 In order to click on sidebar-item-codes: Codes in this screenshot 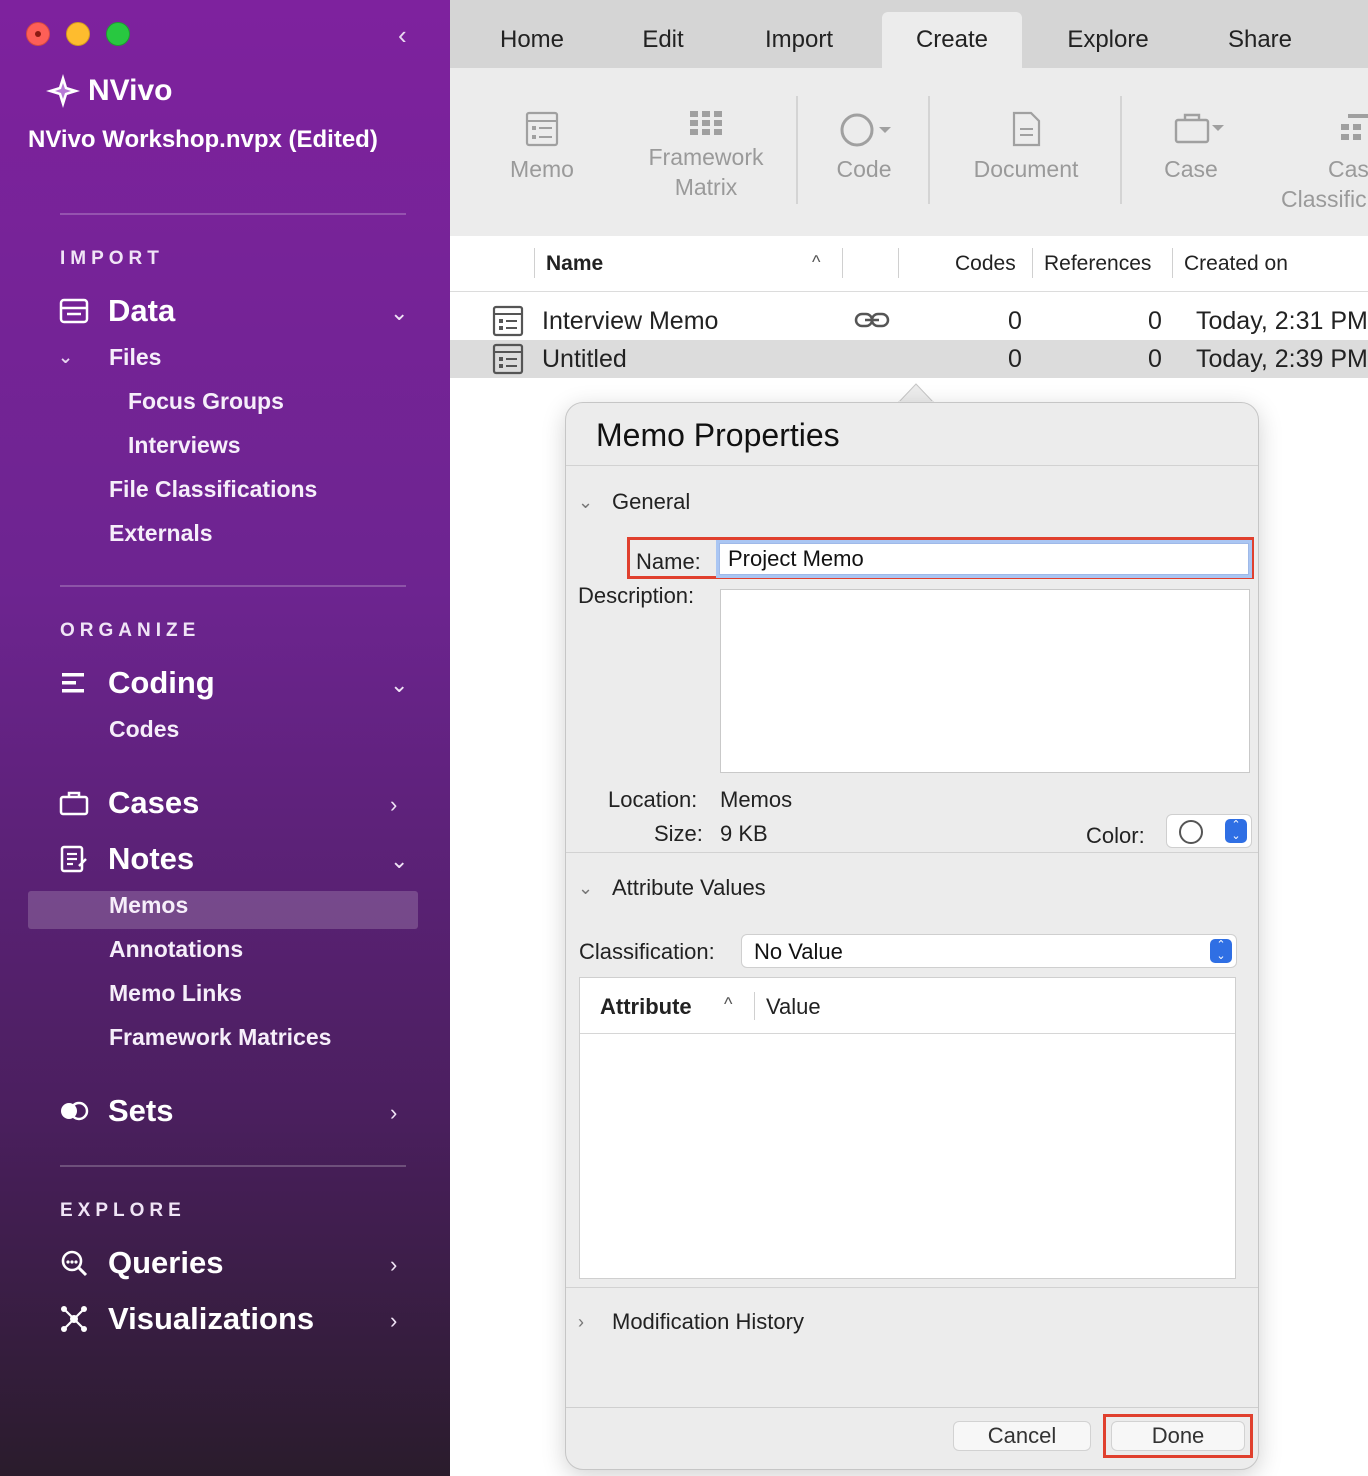, I will do `click(144, 729)`.